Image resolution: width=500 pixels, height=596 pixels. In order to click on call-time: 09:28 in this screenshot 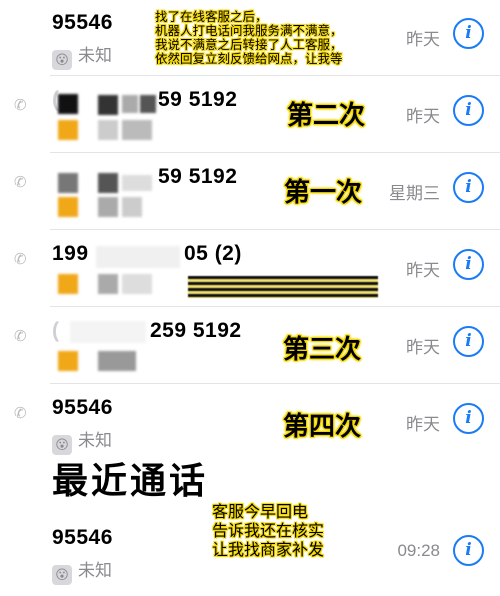, I will do `click(418, 550)`.